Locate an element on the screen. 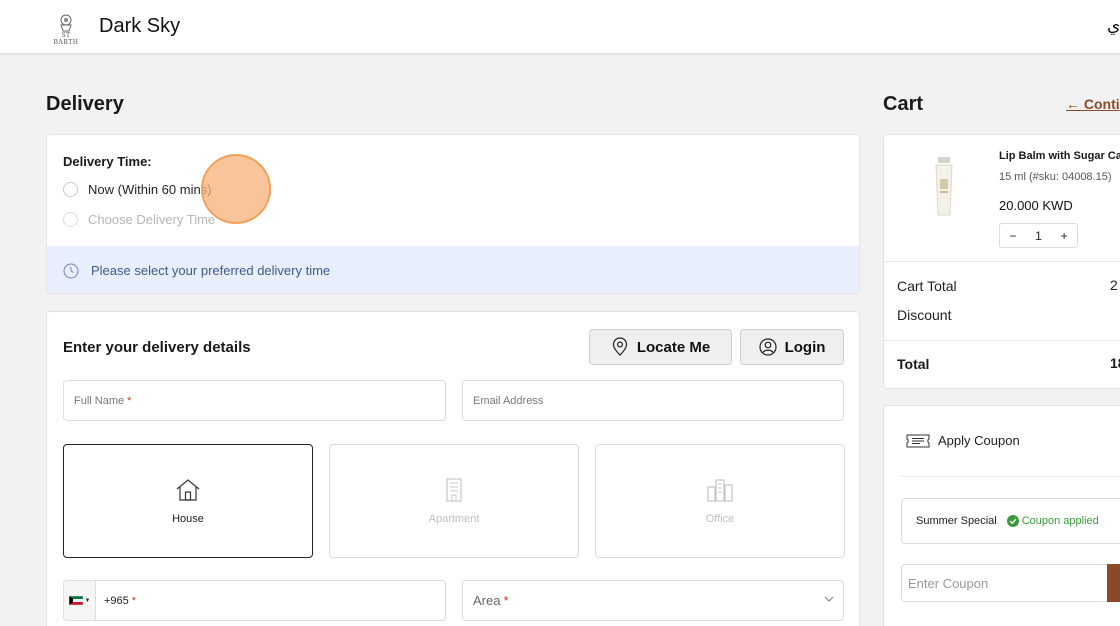 This screenshot has height=626, width=1120. cart-heading: Cart is located at coordinates (903, 104).